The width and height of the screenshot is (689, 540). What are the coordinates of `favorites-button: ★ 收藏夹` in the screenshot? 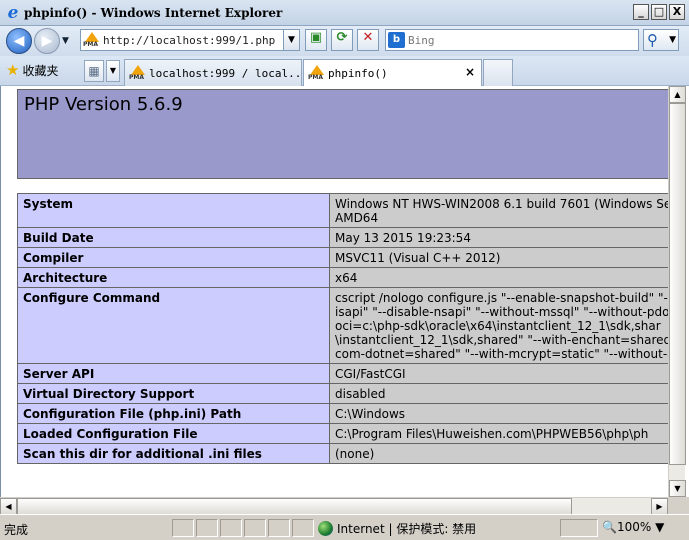 It's located at (32, 70).